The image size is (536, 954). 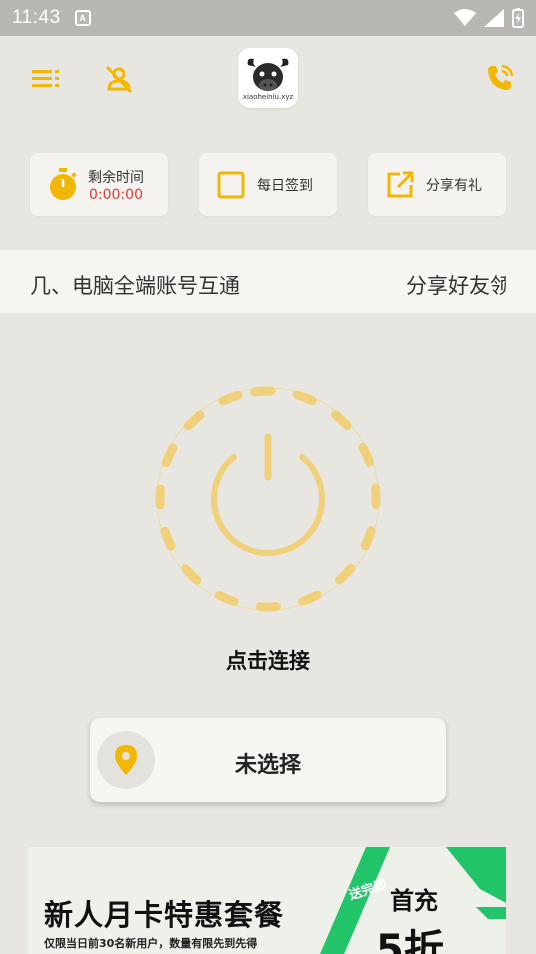 I want to click on status-time: 11:43, so click(x=36, y=17).